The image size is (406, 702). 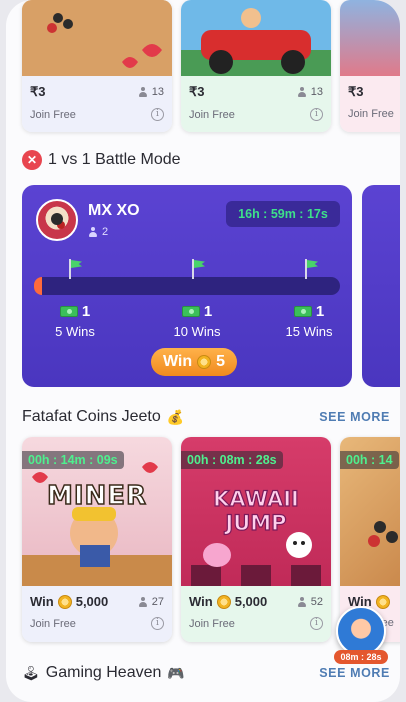 What do you see at coordinates (73, 460) in the screenshot?
I see `game-timer: 00h : 14m : 09s` at bounding box center [73, 460].